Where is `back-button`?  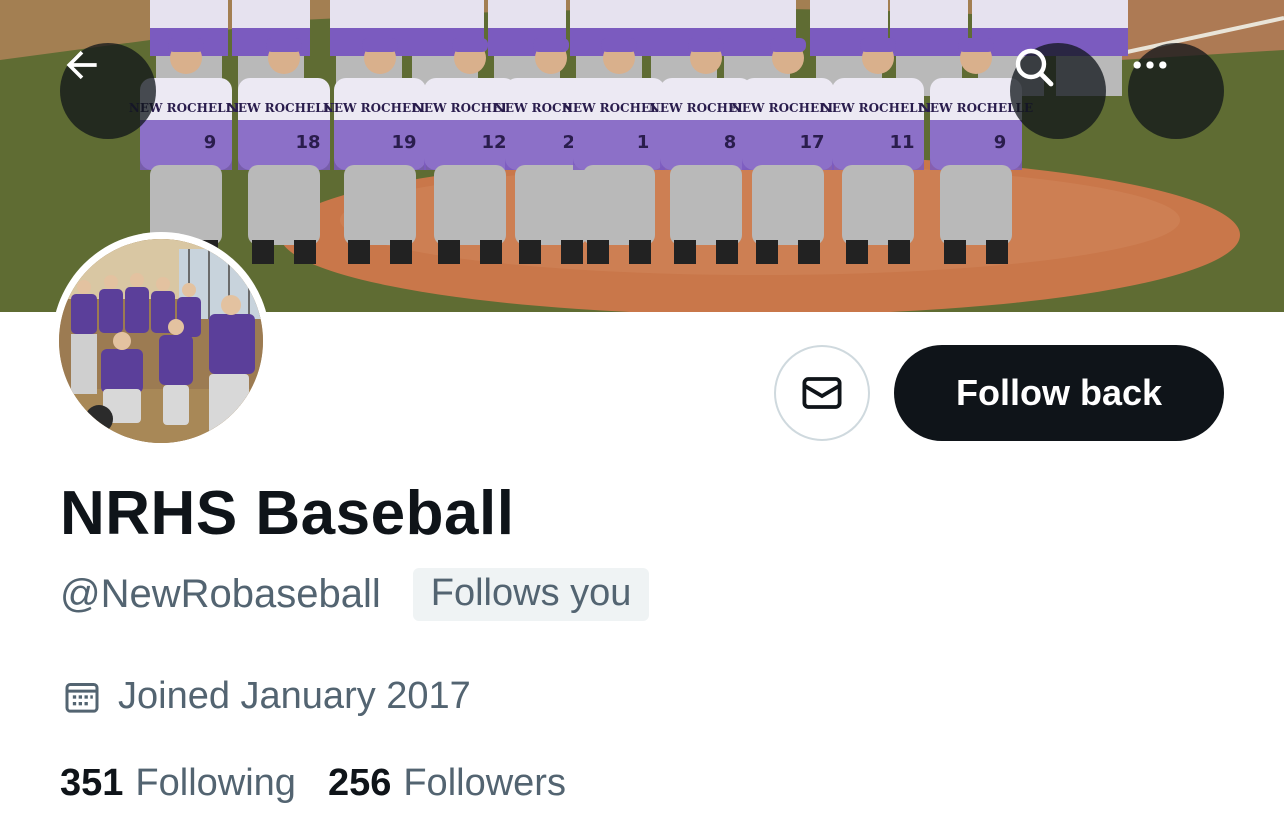
back-button is located at coordinates (108, 91).